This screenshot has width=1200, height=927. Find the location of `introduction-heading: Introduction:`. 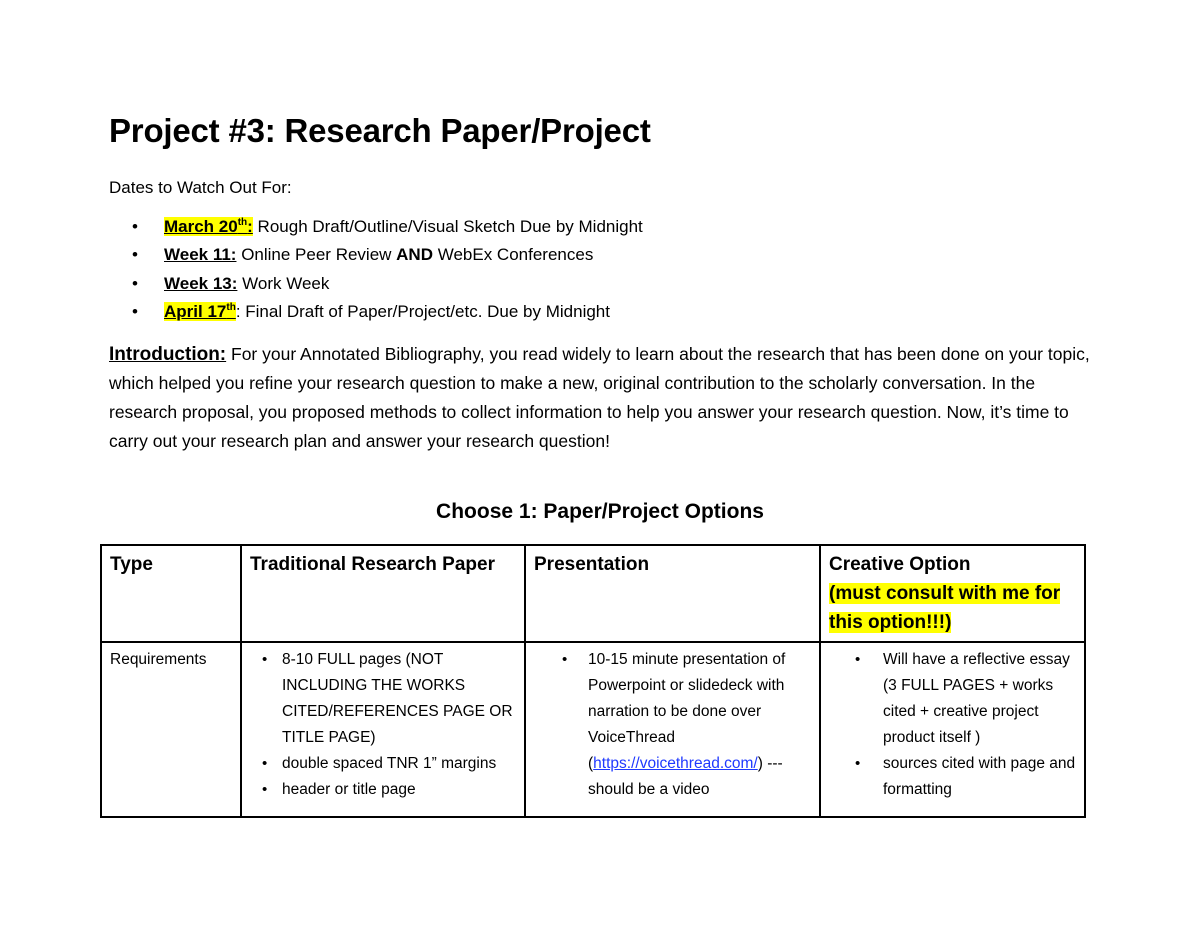

introduction-heading: Introduction: is located at coordinates (168, 354).